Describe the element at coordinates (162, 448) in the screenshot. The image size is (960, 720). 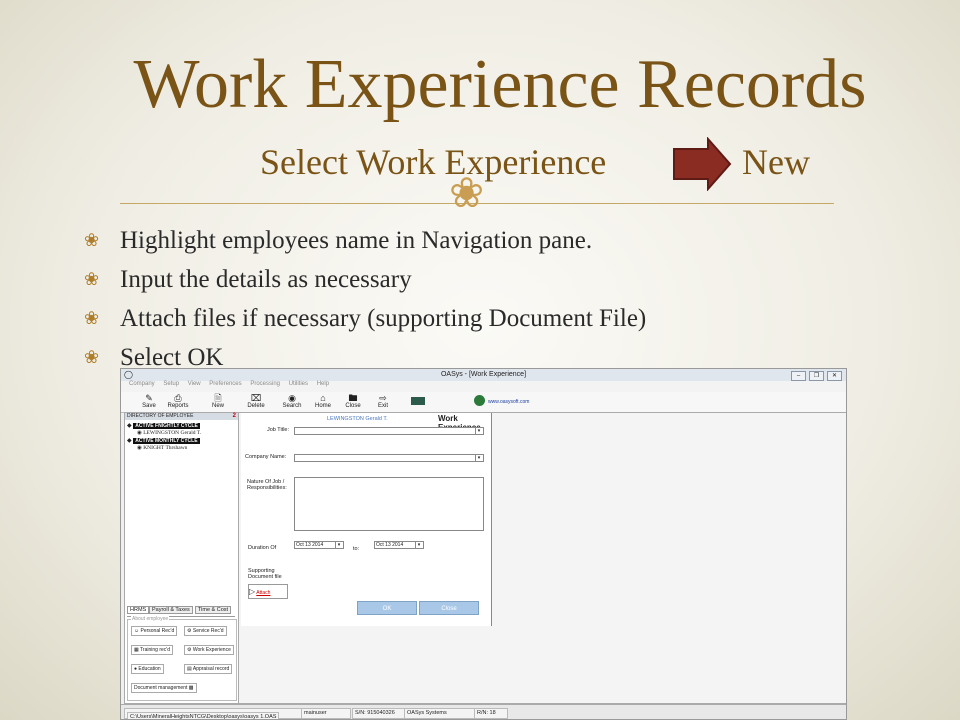
I see `tree-employee-knight: ◉ KNIGHT Thrshawn` at that location.